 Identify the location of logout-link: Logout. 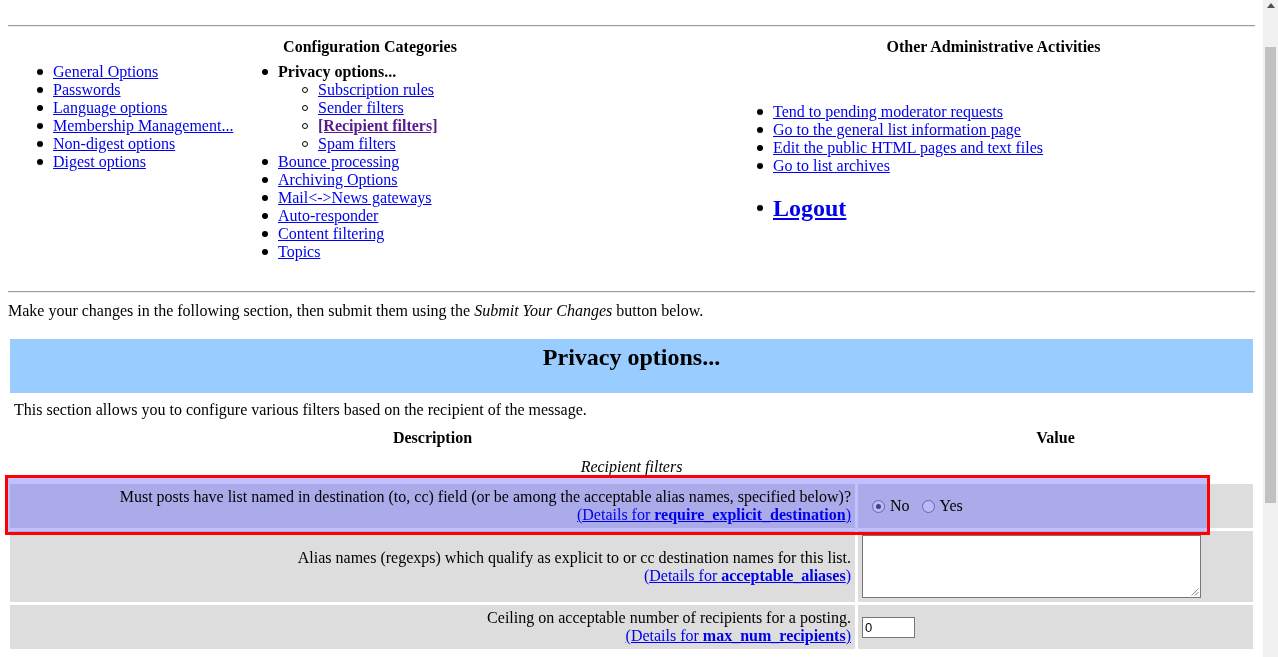
(810, 207).